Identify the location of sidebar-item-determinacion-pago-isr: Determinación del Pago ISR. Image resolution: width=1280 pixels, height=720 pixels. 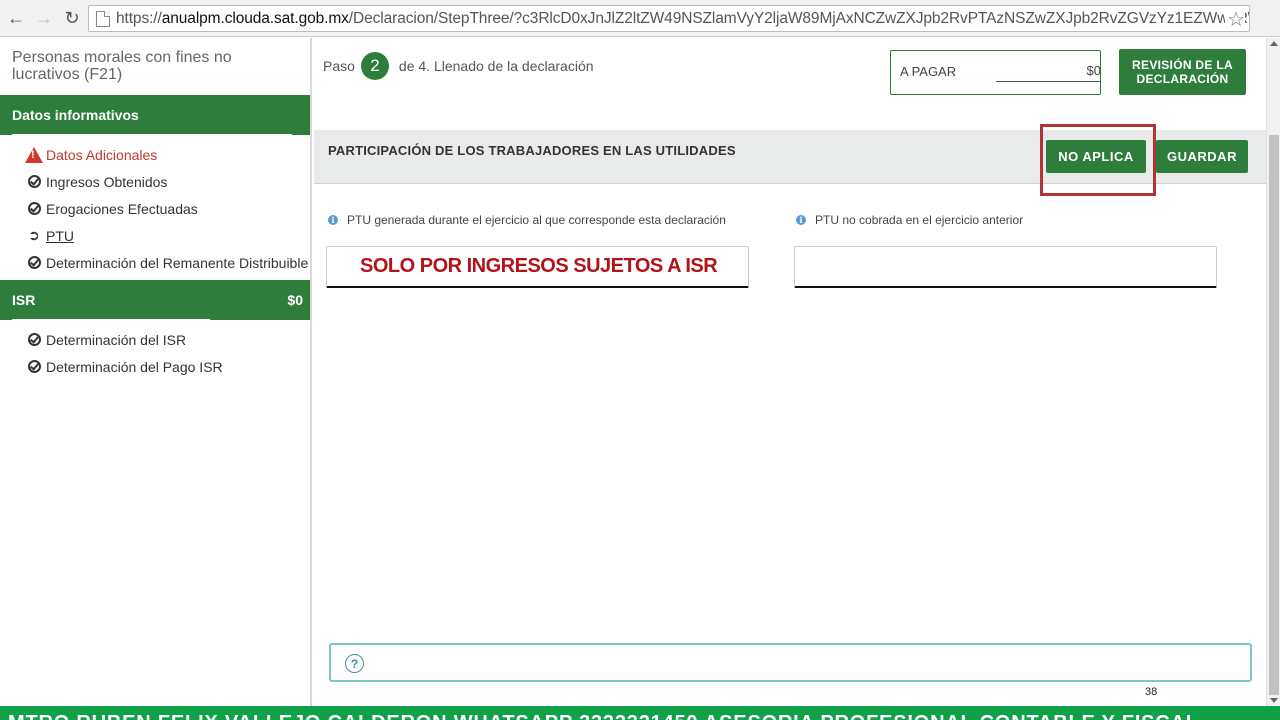
(155, 366).